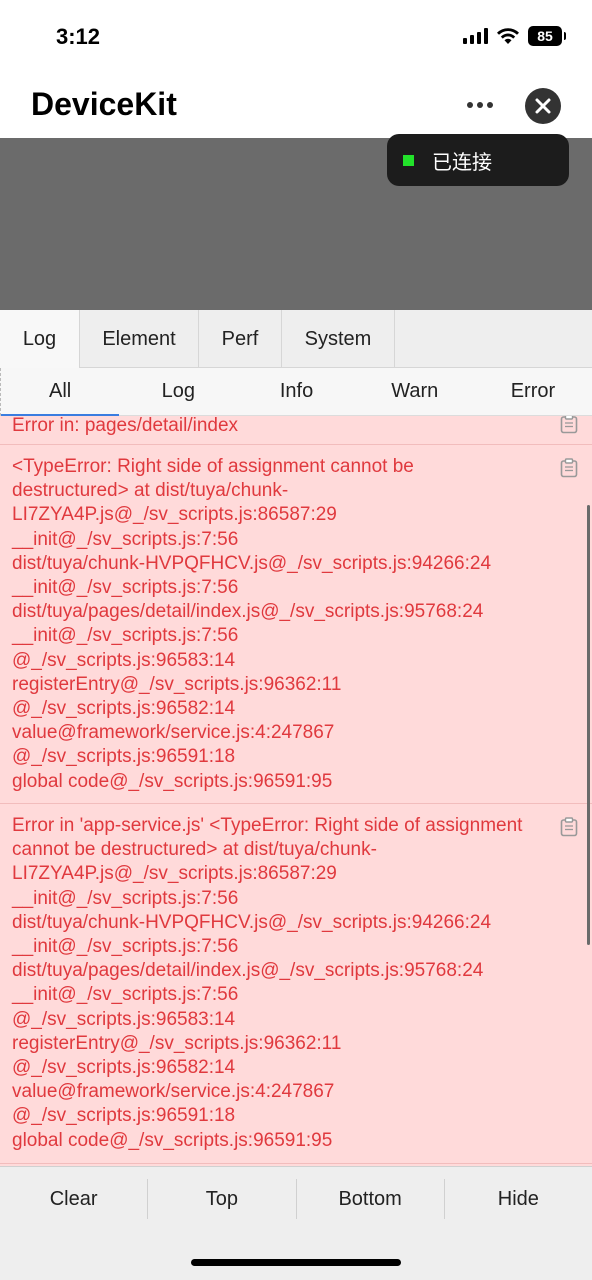 The width and height of the screenshot is (592, 1280). Describe the element at coordinates (74, 1199) in the screenshot. I see `clear-button: Clear` at that location.